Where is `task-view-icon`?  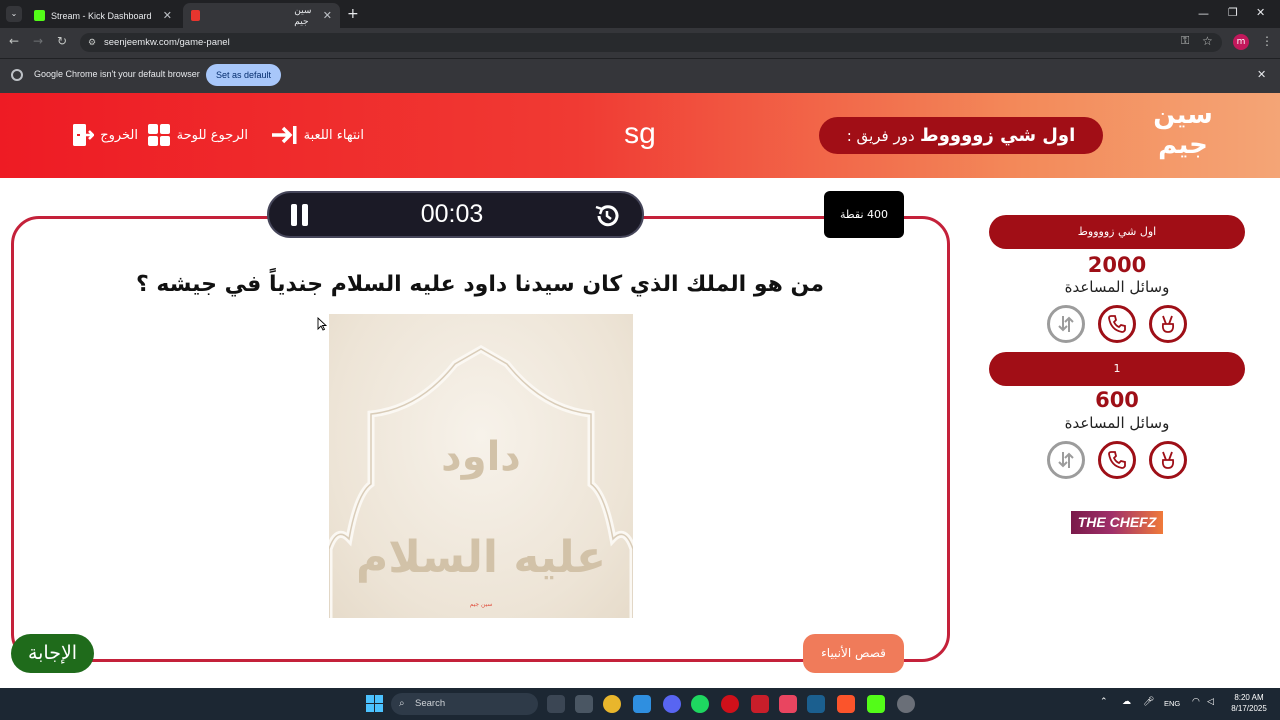 task-view-icon is located at coordinates (556, 704).